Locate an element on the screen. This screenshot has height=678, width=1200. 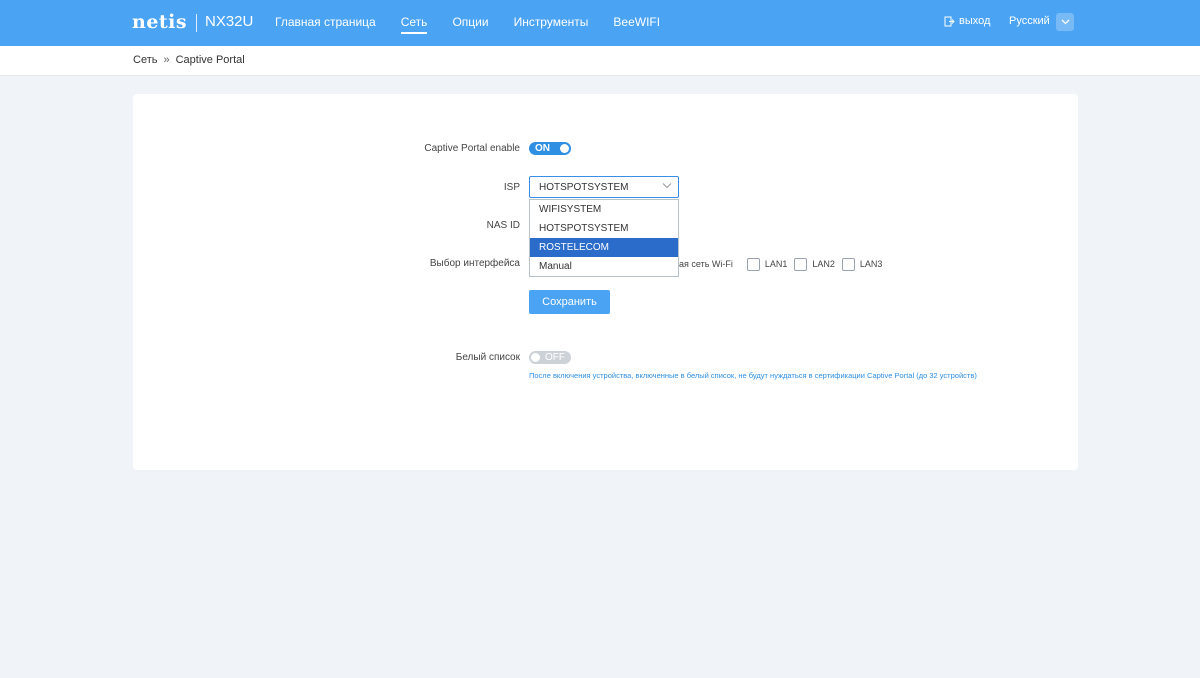
interface-lan3: LAN3 is located at coordinates (862, 264).